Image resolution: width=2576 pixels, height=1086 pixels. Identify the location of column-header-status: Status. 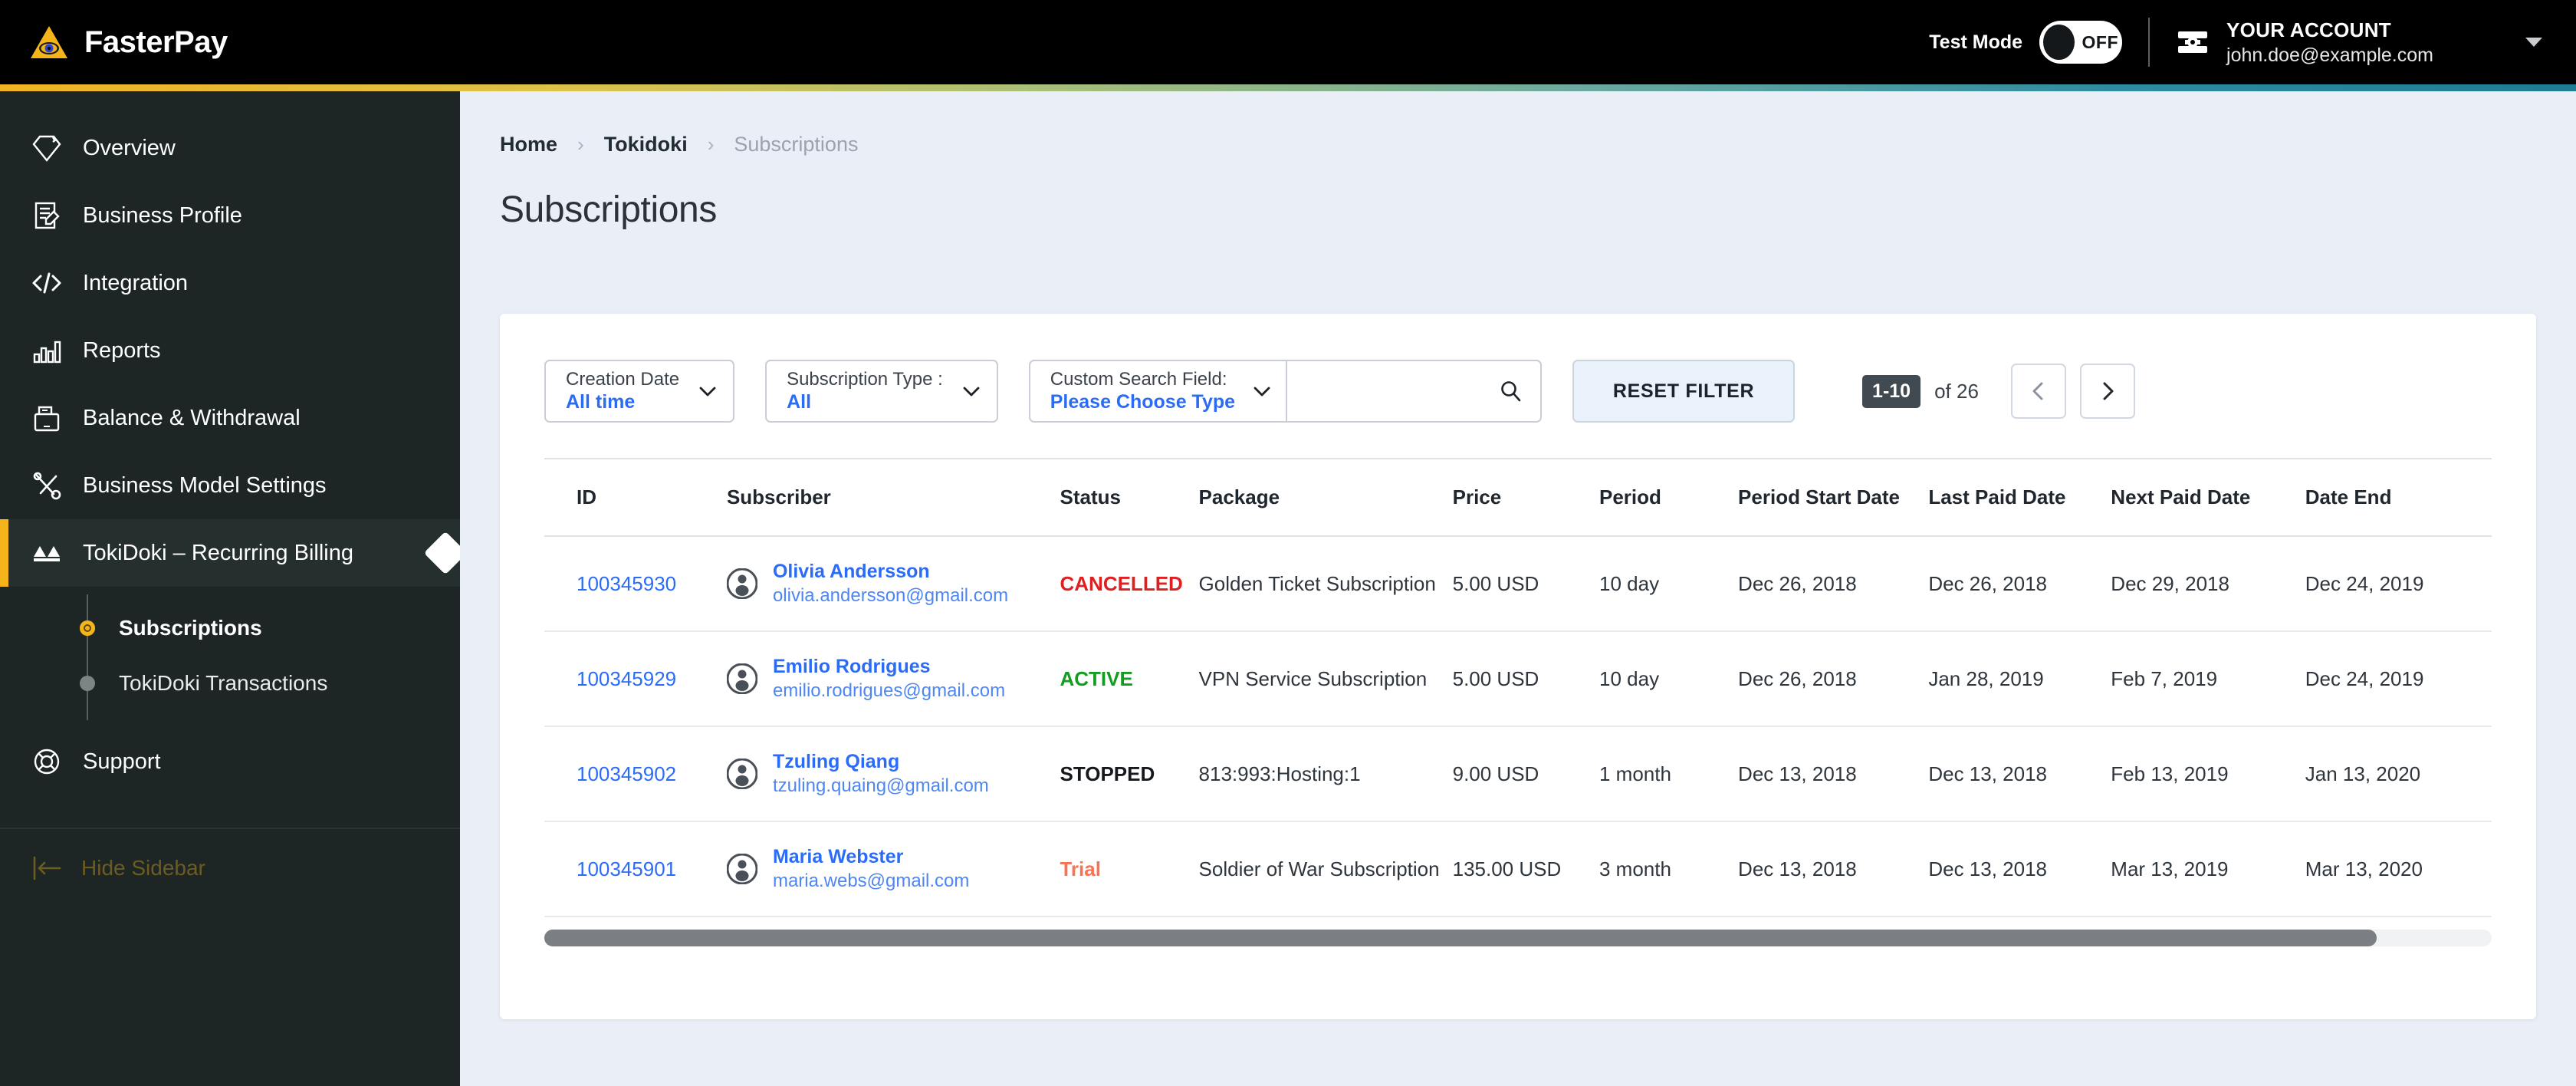
(1130, 497).